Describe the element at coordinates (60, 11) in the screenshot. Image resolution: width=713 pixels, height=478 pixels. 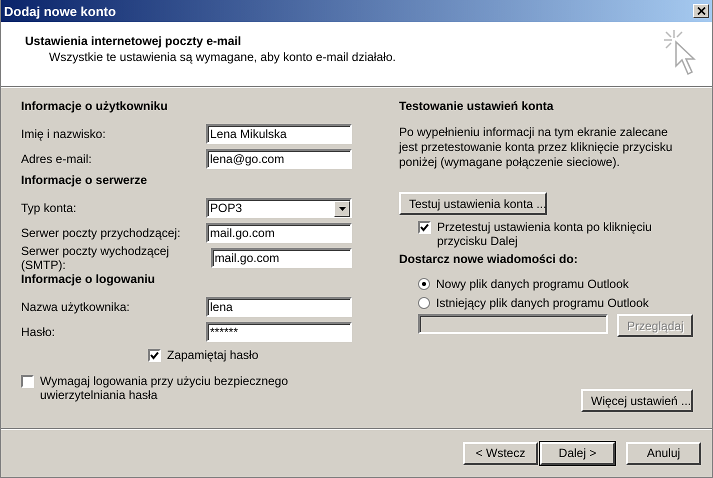
I see `window-title: Dodaj nowe konto` at that location.